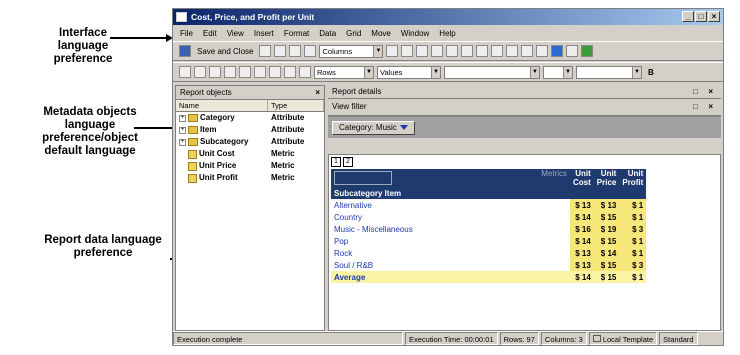 The width and height of the screenshot is (740, 355). Describe the element at coordinates (186, 33) in the screenshot. I see `menu-file: File` at that location.